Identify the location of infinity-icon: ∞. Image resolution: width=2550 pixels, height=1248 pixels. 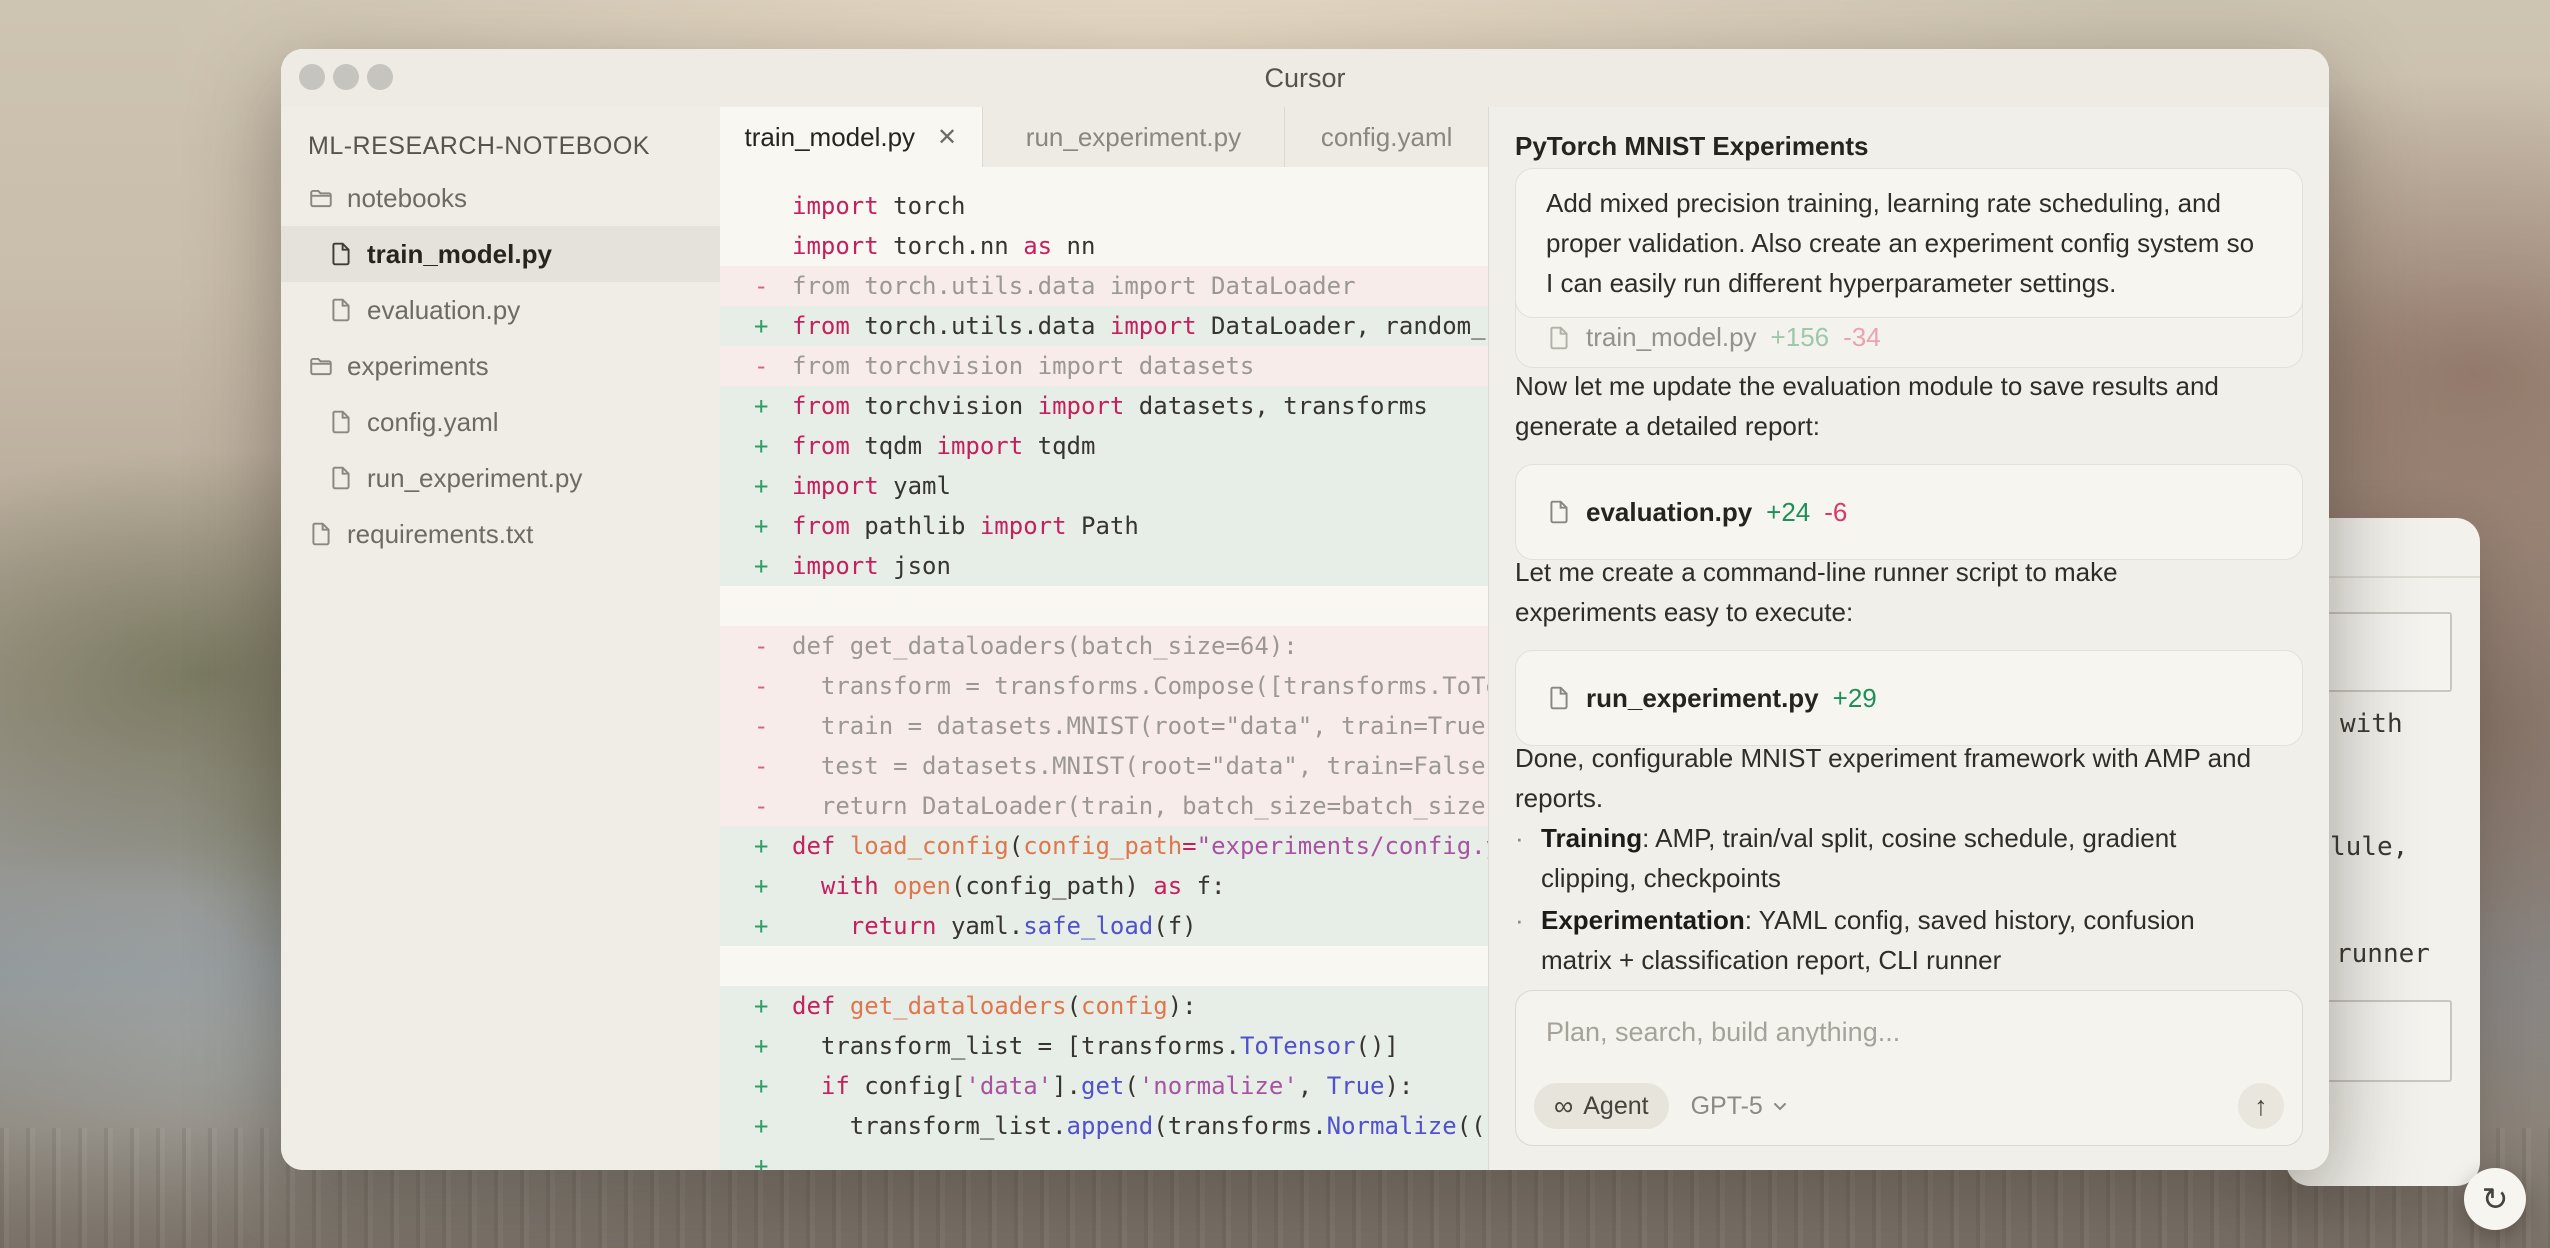
(1564, 1105).